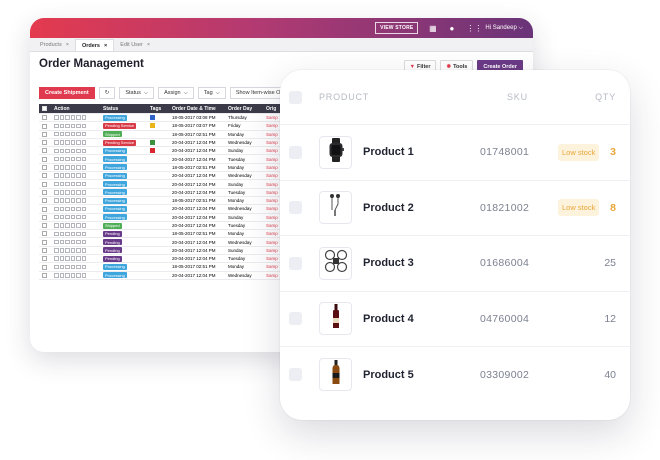 This screenshot has height=460, width=660. I want to click on user-menu: Hi Sandeep ⌵, so click(504, 28).